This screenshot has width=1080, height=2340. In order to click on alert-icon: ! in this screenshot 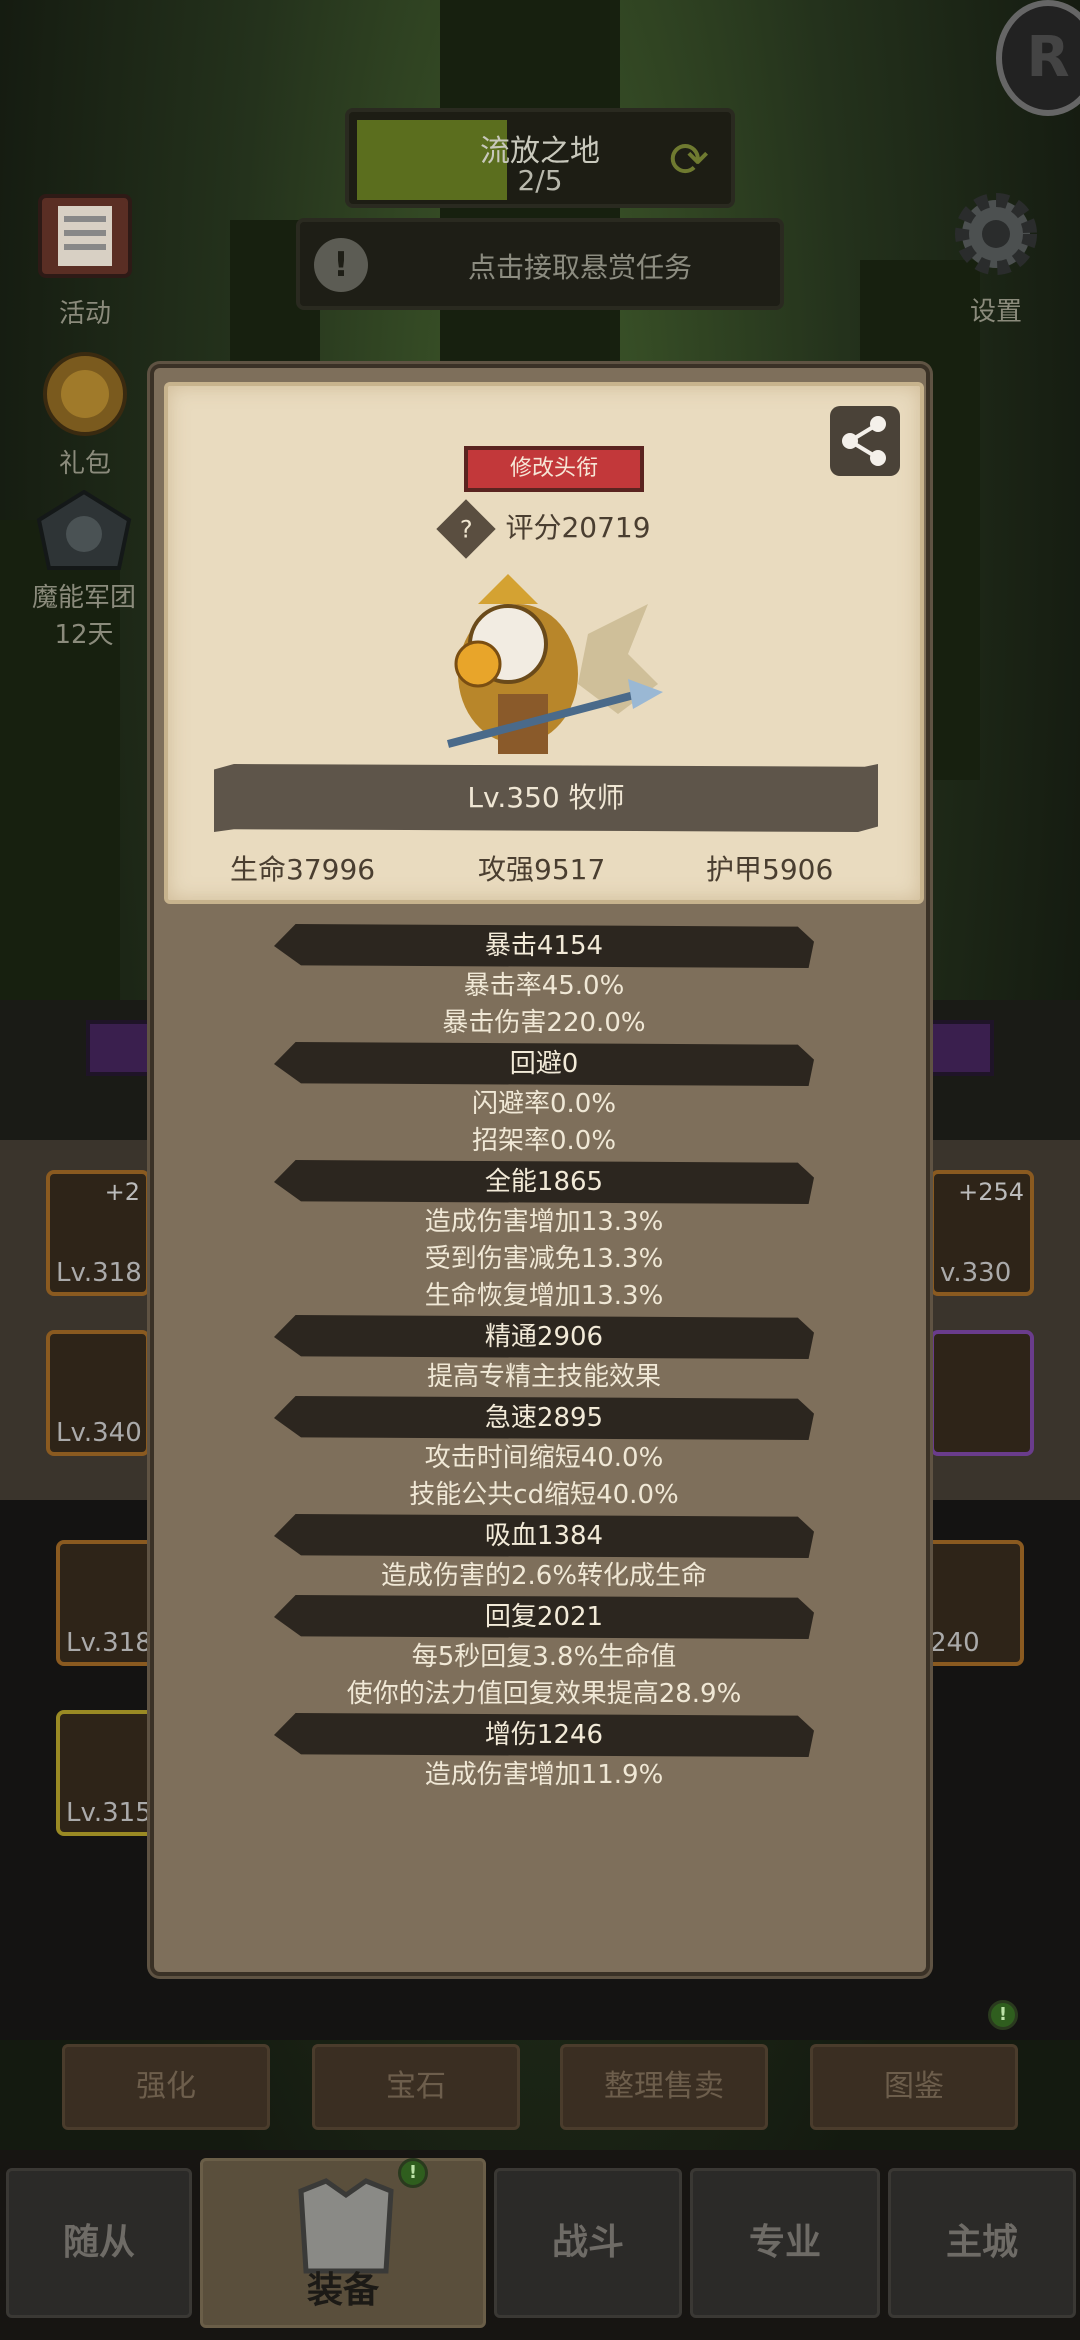, I will do `click(341, 265)`.